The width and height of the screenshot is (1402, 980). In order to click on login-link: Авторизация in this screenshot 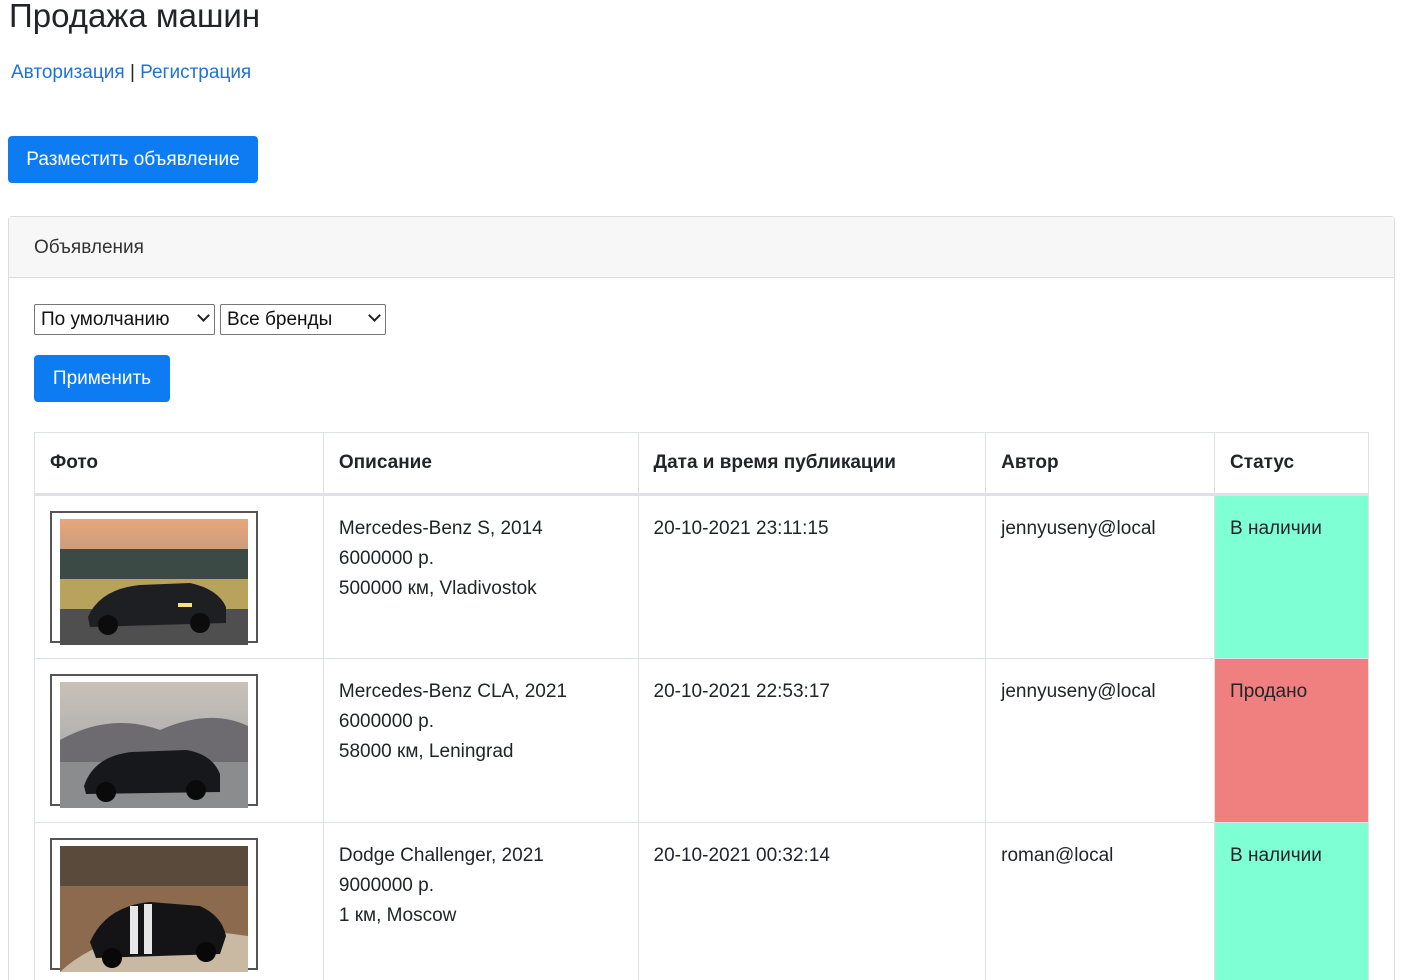, I will do `click(68, 72)`.